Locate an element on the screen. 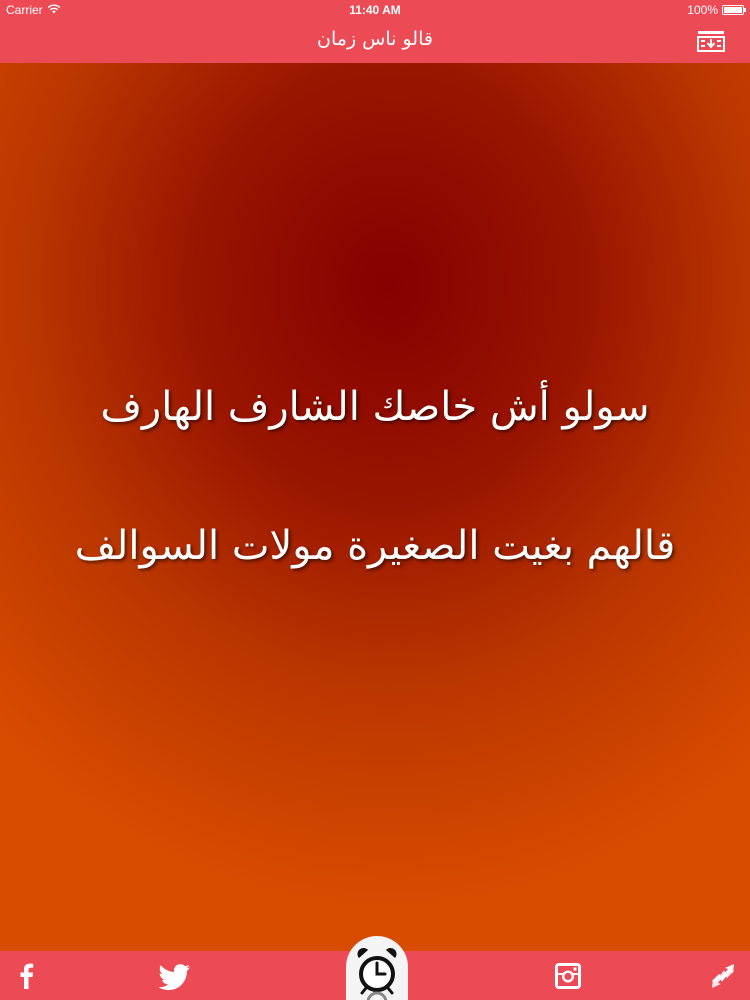 The image size is (750, 1000). alarm-button is located at coordinates (377, 968).